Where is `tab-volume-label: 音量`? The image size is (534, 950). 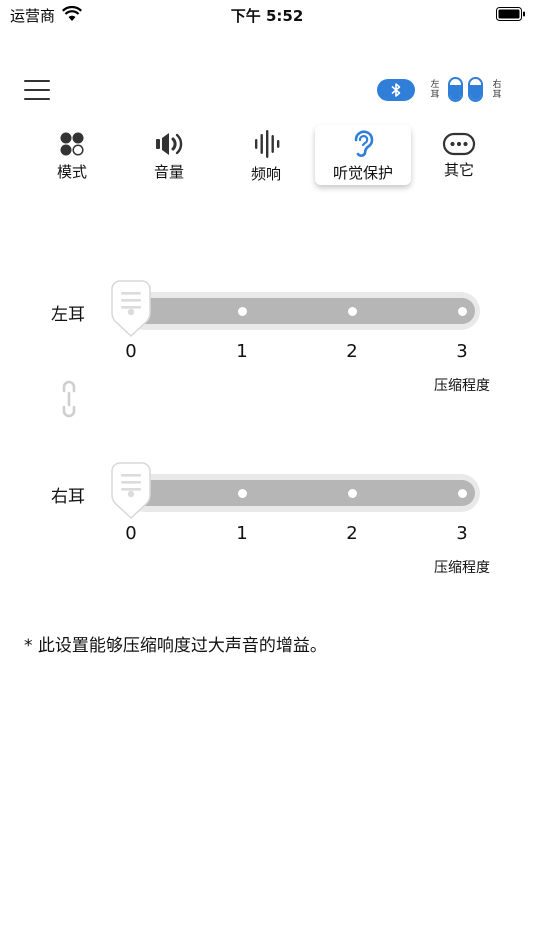 tab-volume-label: 音量 is located at coordinates (168, 172).